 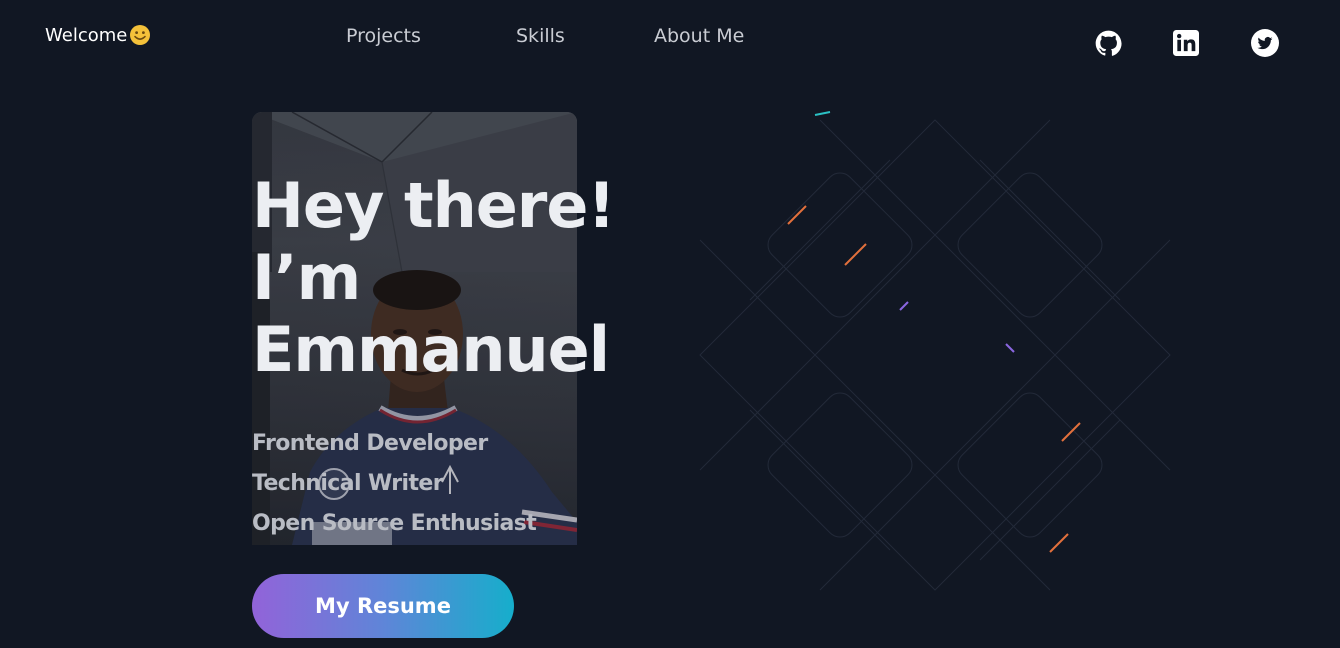 What do you see at coordinates (348, 483) in the screenshot?
I see `role-item: Technical Writer` at bounding box center [348, 483].